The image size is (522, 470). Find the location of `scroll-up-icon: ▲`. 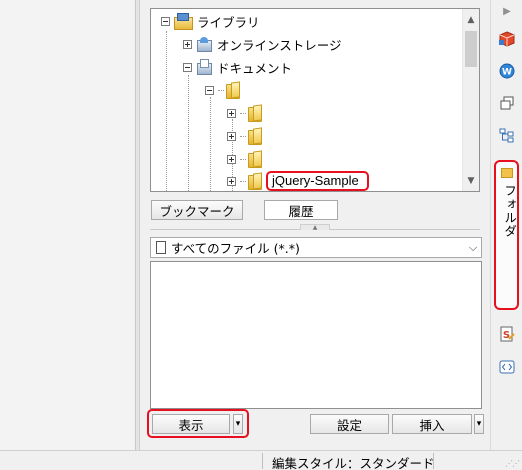

scroll-up-icon: ▲ is located at coordinates (471, 19).